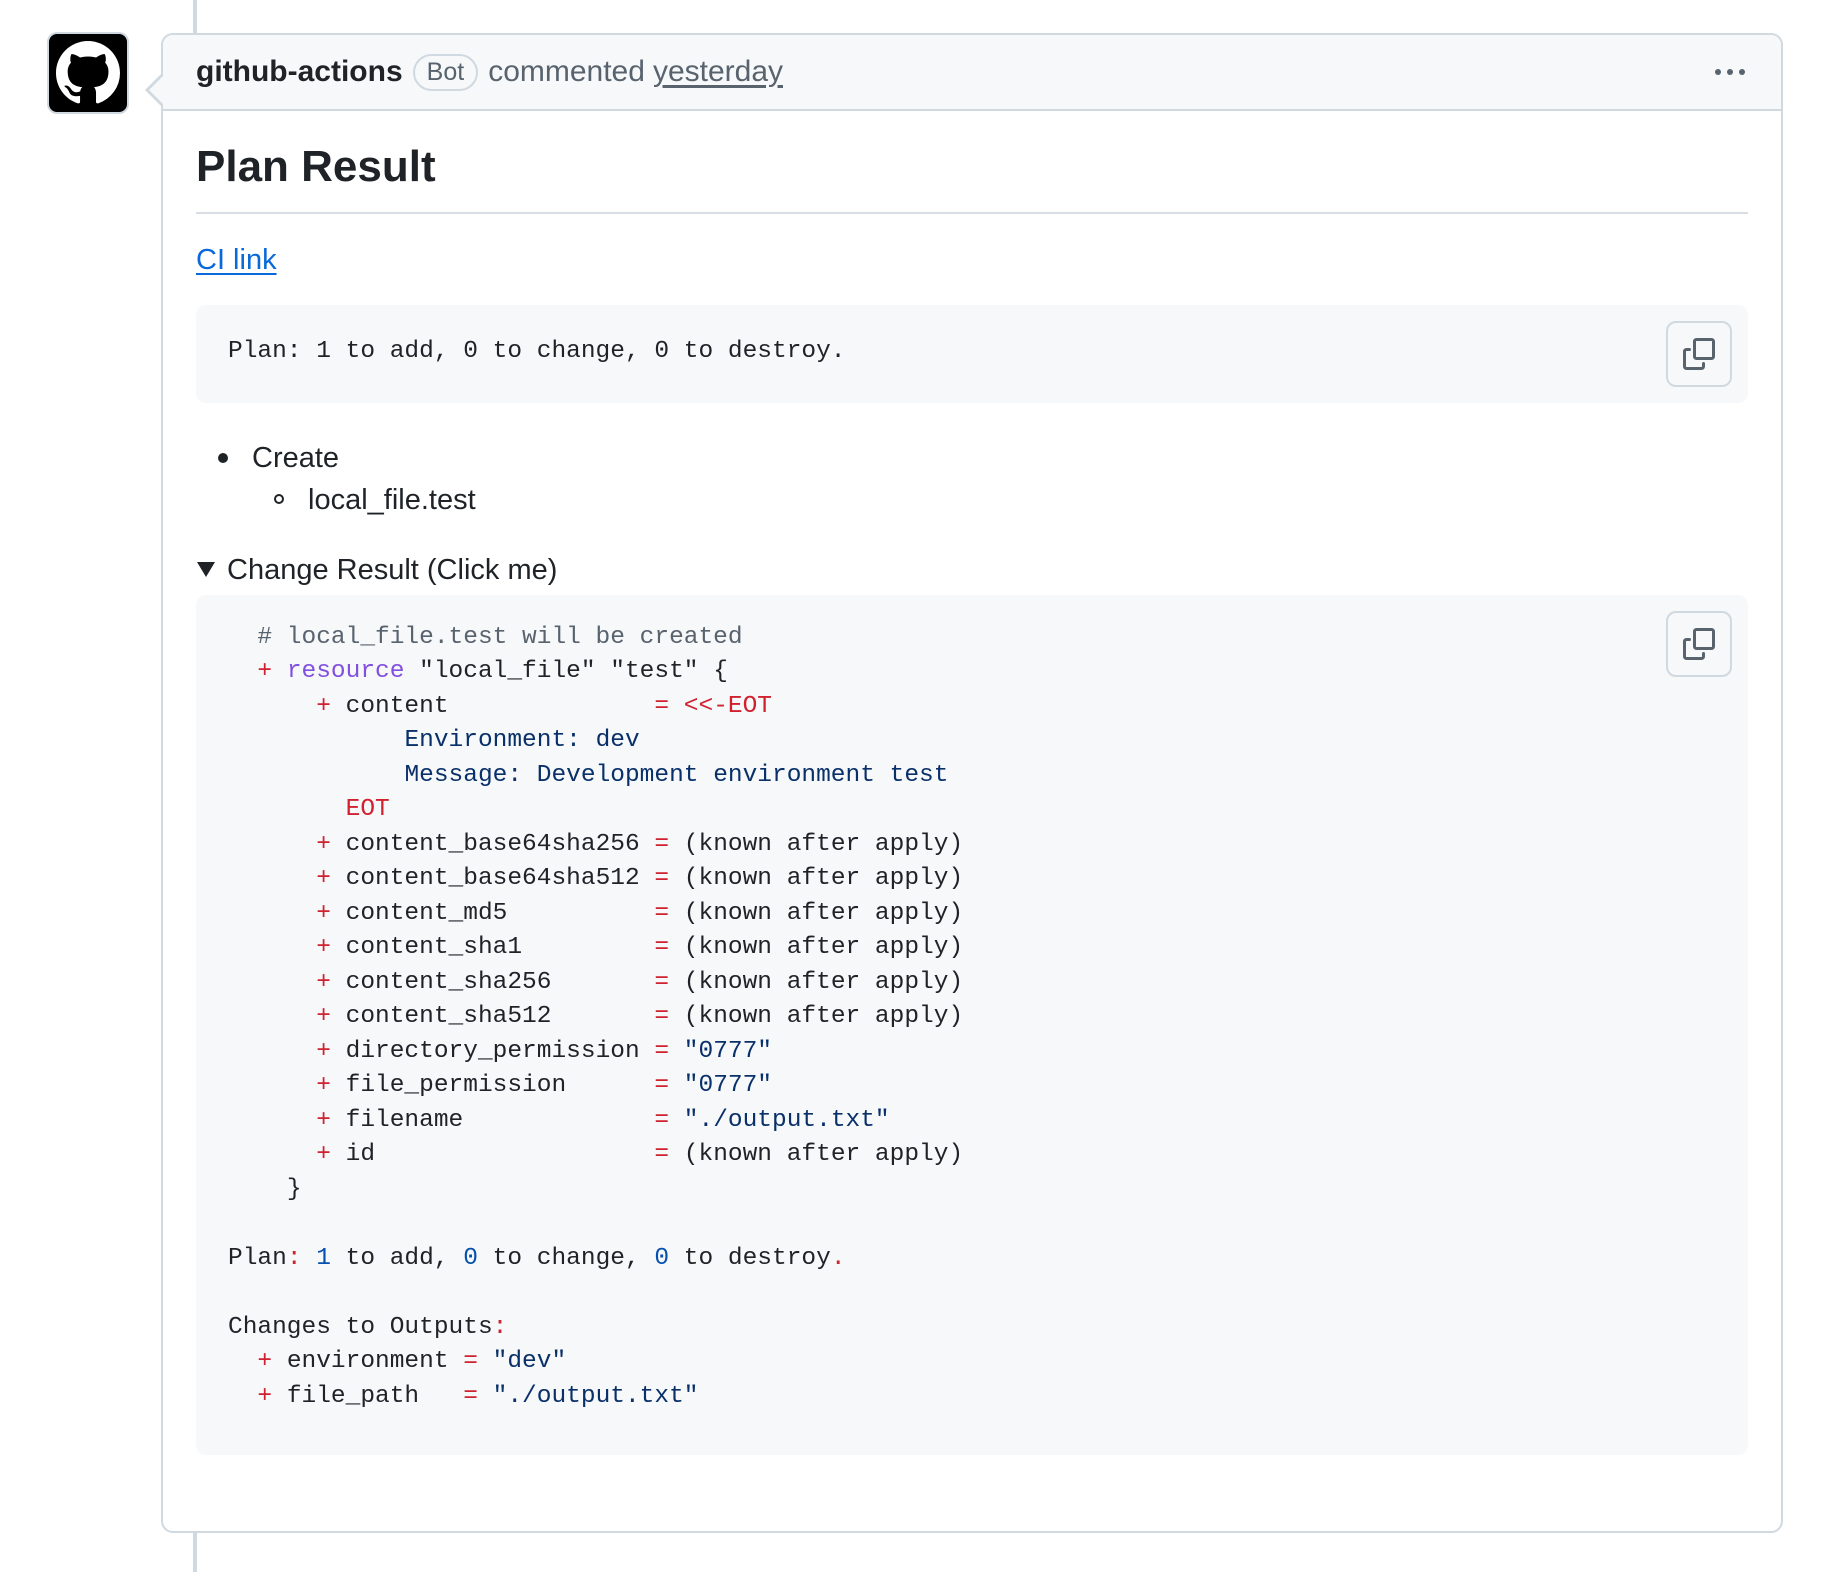 This screenshot has width=1840, height=1572. I want to click on comment-options-button, so click(1730, 72).